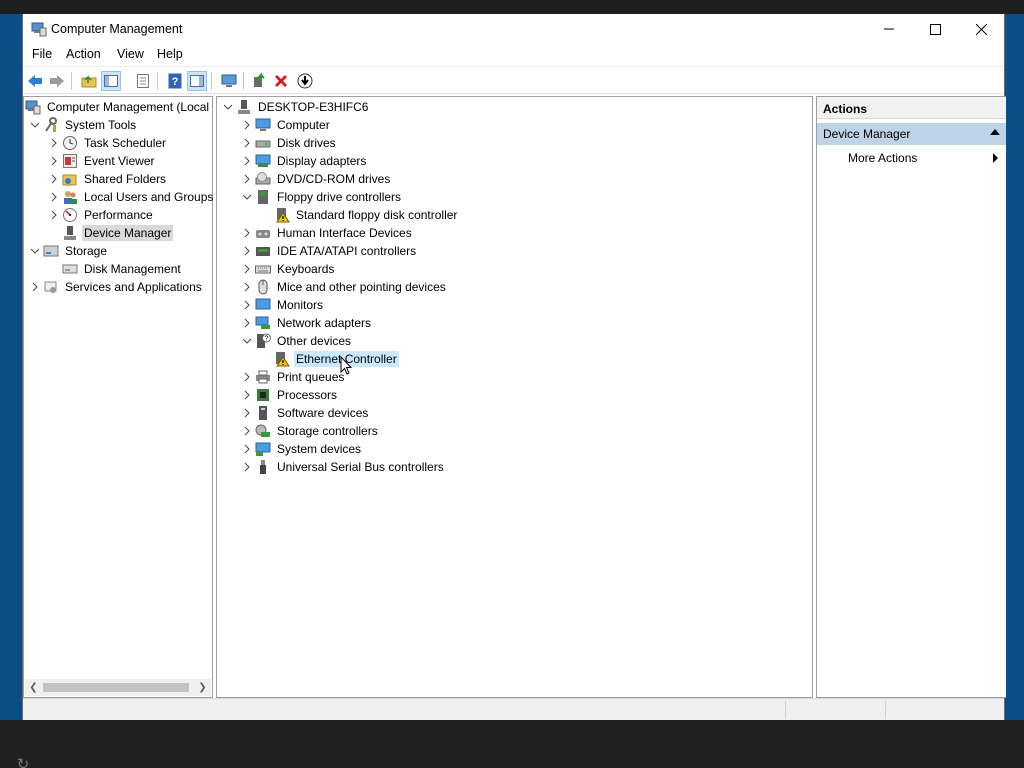 This screenshot has height=768, width=1024. What do you see at coordinates (995, 132) in the screenshot?
I see `collapse-up-icon` at bounding box center [995, 132].